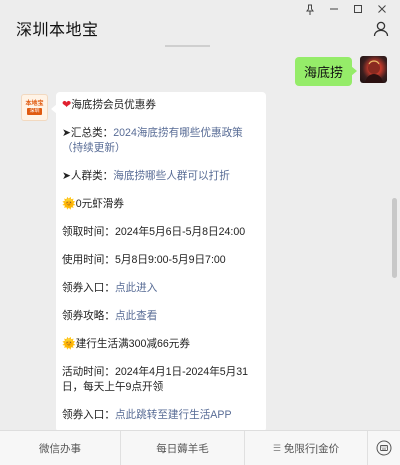 The image size is (400, 465). Describe the element at coordinates (276, 447) in the screenshot. I see `menu-list-icon: ☰` at that location.